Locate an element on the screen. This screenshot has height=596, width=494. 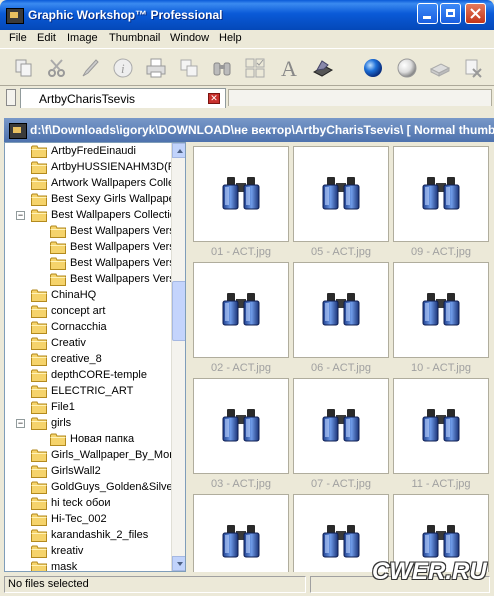
watermark: CWER.RU is located at coordinates (429, 571).